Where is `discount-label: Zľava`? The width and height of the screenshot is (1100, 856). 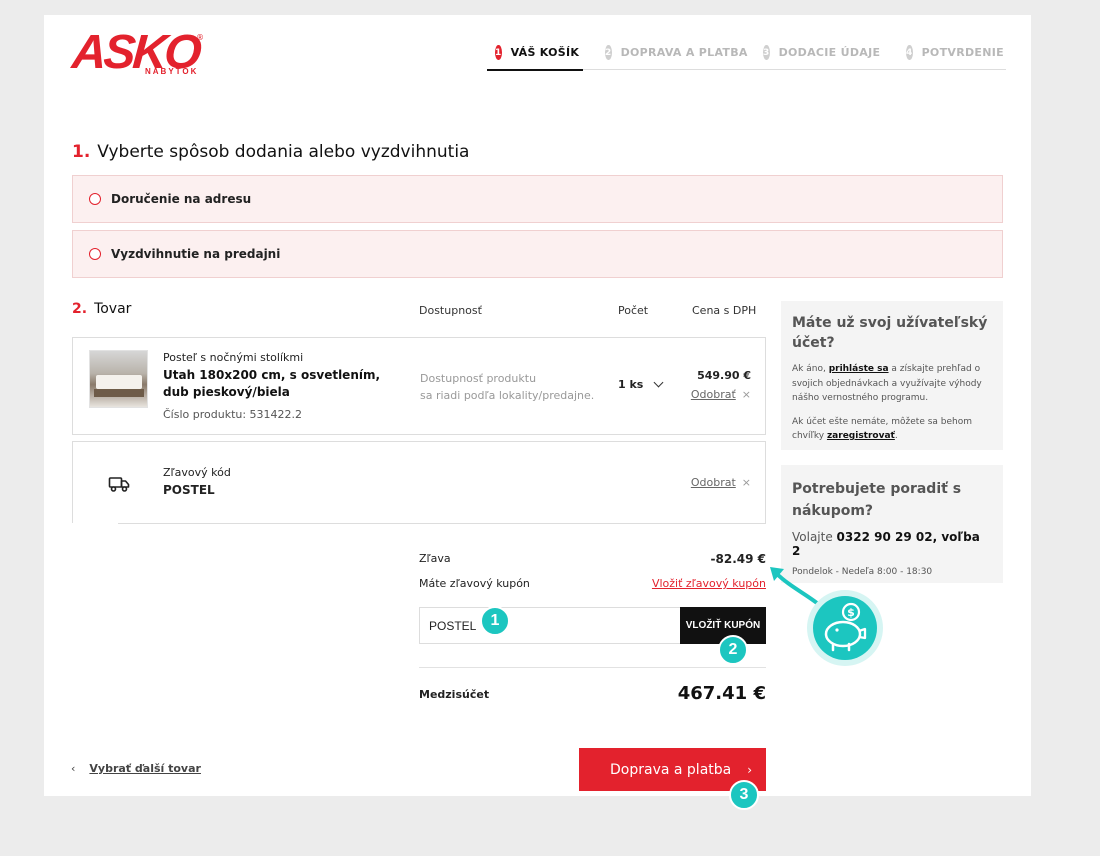 discount-label: Zľava is located at coordinates (435, 558).